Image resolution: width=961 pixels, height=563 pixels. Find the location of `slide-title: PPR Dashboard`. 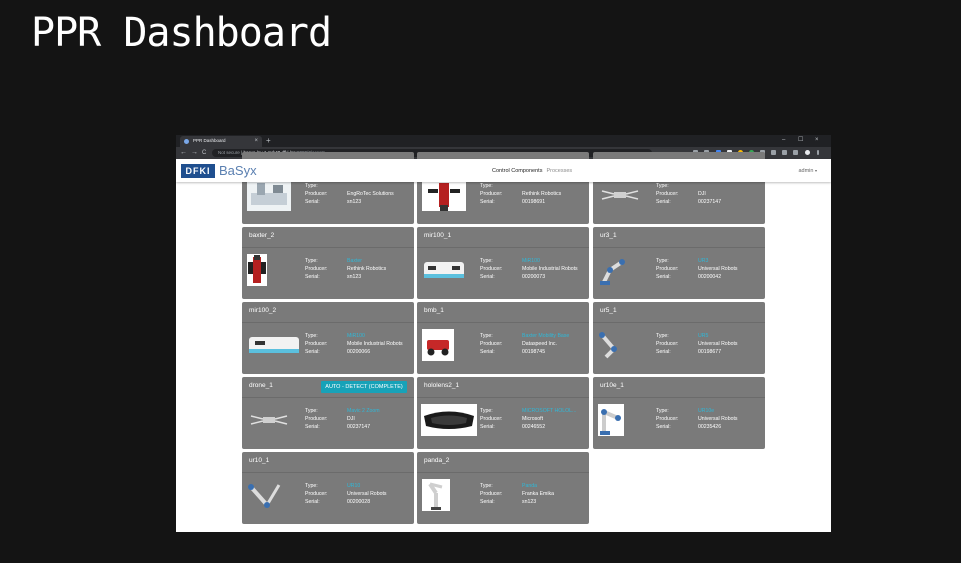

slide-title: PPR Dashboard is located at coordinates (181, 33).